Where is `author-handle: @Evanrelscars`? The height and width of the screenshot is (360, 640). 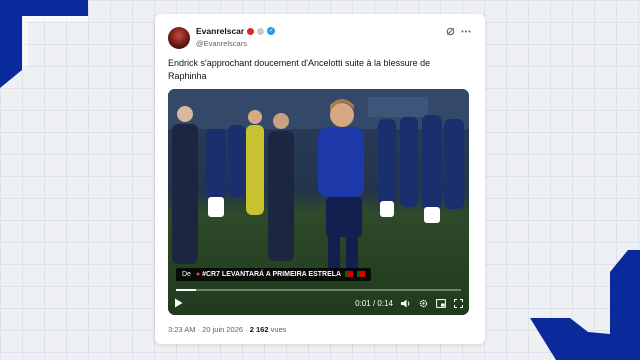
author-handle: @Evanrelscars is located at coordinates (221, 43).